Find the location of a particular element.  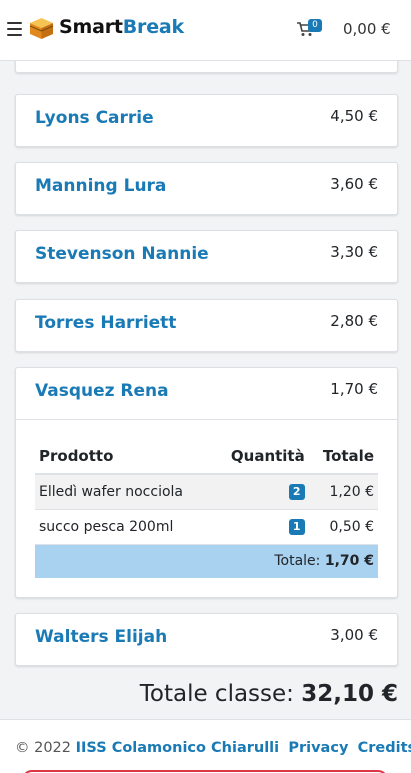

table-row: Elledì wafer nocciola 2 1,20 € is located at coordinates (206, 492).